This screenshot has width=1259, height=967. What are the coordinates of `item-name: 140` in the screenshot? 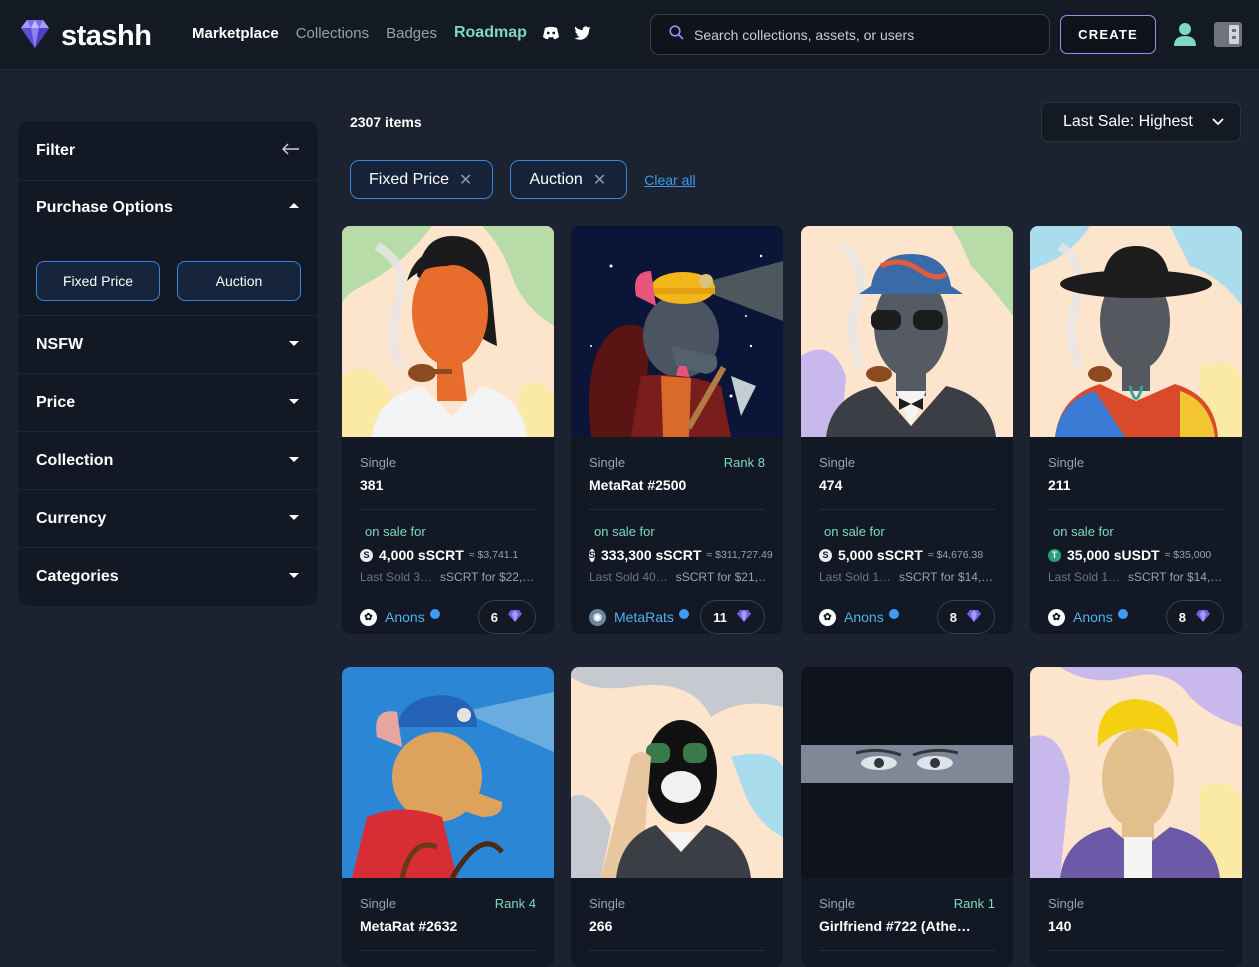 It's located at (1060, 926).